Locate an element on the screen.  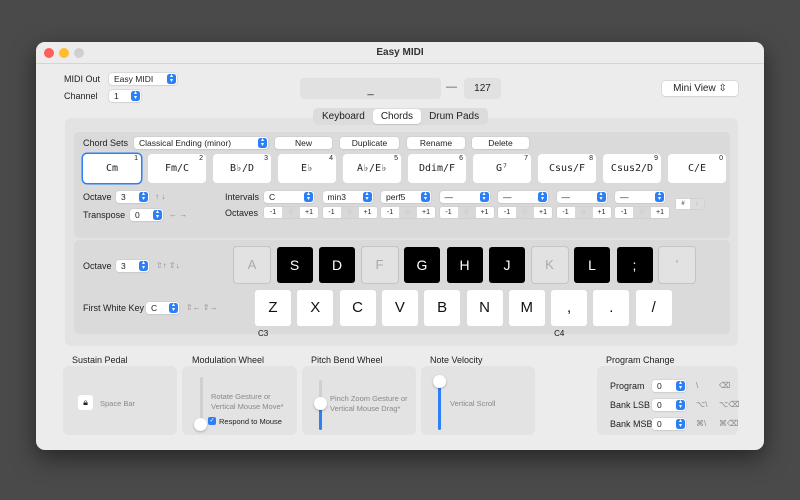
new-chord-set-button: New is located at coordinates (303, 143).